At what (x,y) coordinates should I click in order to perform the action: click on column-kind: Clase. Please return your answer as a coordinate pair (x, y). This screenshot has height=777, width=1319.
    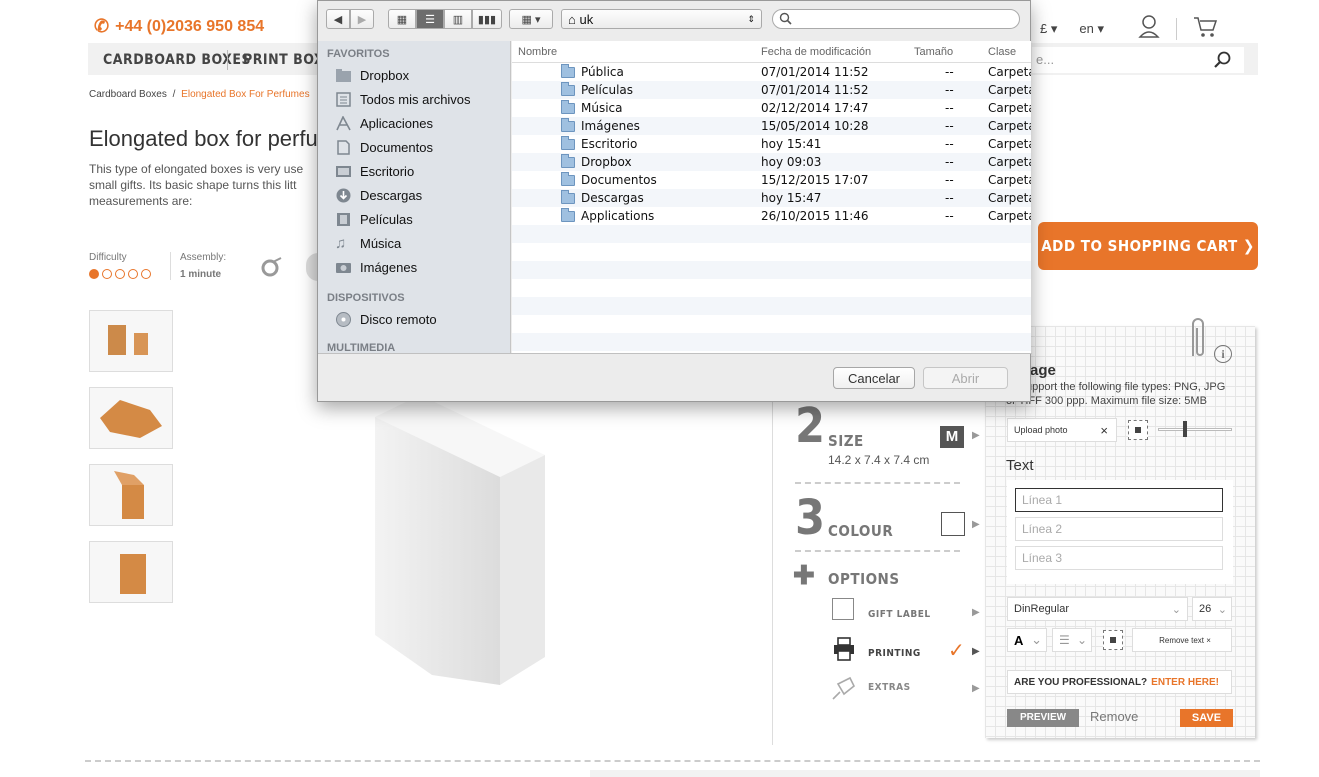
    Looking at the image, I should click on (1002, 52).